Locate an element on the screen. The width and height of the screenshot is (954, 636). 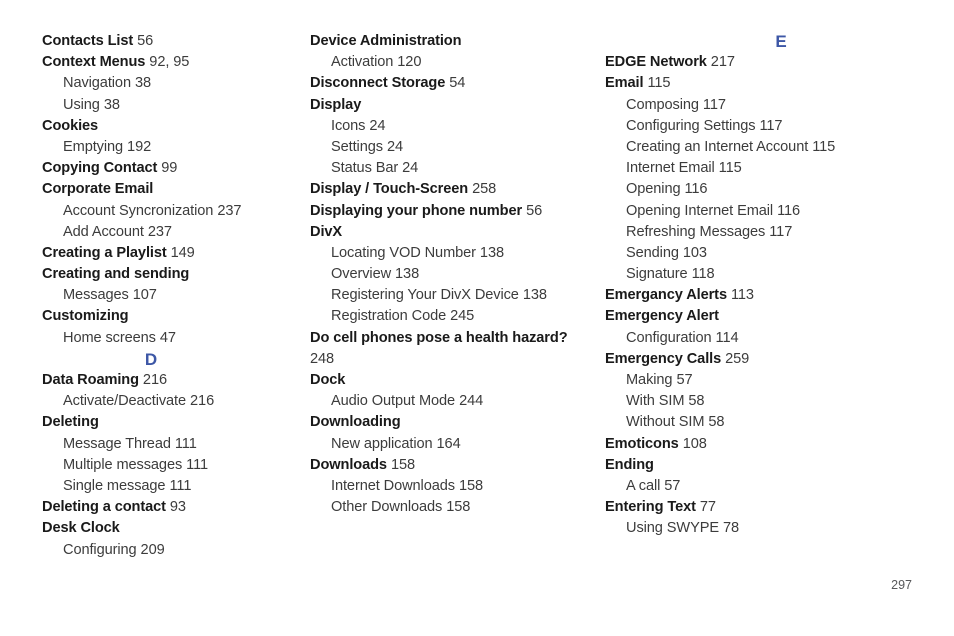
index-entry: Entering Text 77 is located at coordinates (779, 507).